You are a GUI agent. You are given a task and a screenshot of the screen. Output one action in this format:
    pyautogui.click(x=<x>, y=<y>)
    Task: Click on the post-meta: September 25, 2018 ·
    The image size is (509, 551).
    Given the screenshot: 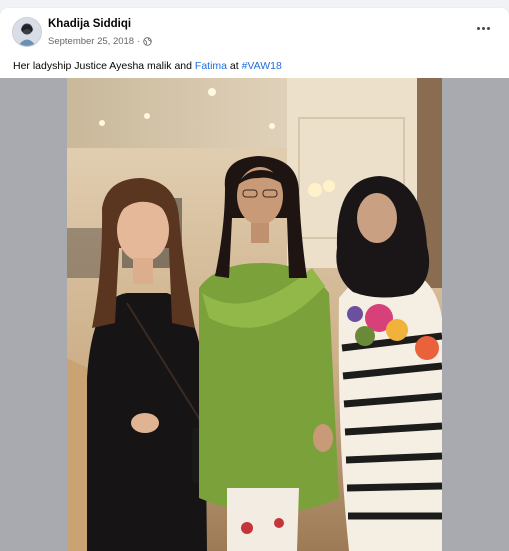 What is the action you would take?
    pyautogui.click(x=100, y=41)
    